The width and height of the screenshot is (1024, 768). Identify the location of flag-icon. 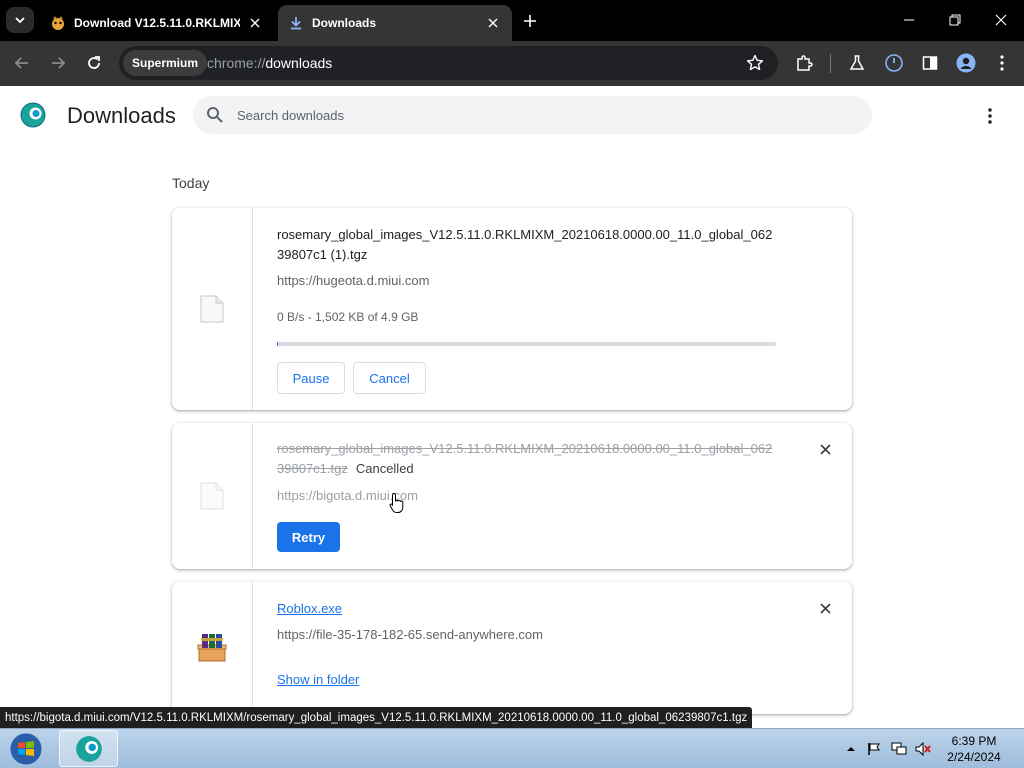
(874, 749).